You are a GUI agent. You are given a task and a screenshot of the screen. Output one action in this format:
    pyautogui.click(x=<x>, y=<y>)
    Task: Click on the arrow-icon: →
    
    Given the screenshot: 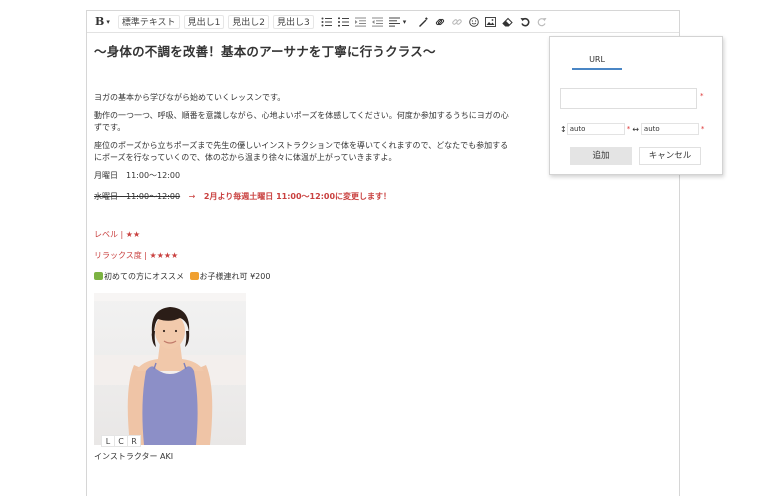 What is the action you would take?
    pyautogui.click(x=192, y=196)
    